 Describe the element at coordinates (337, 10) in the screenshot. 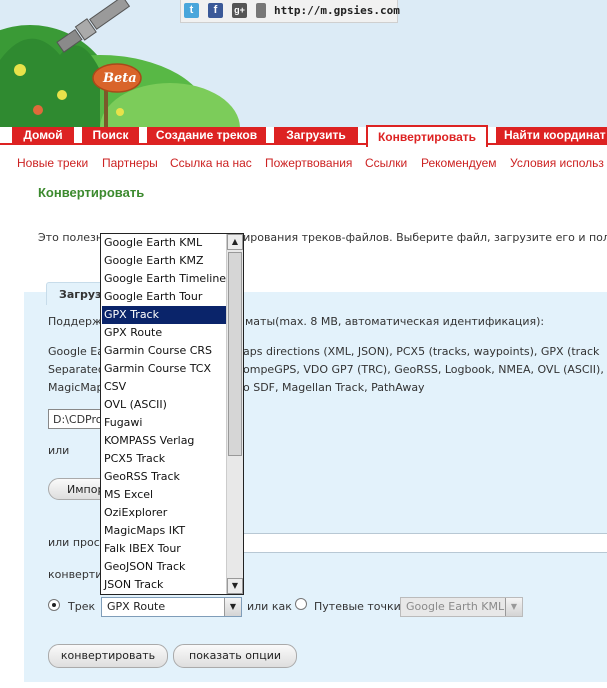

I see `mobile-site-link: http://m.gpsies.com` at that location.